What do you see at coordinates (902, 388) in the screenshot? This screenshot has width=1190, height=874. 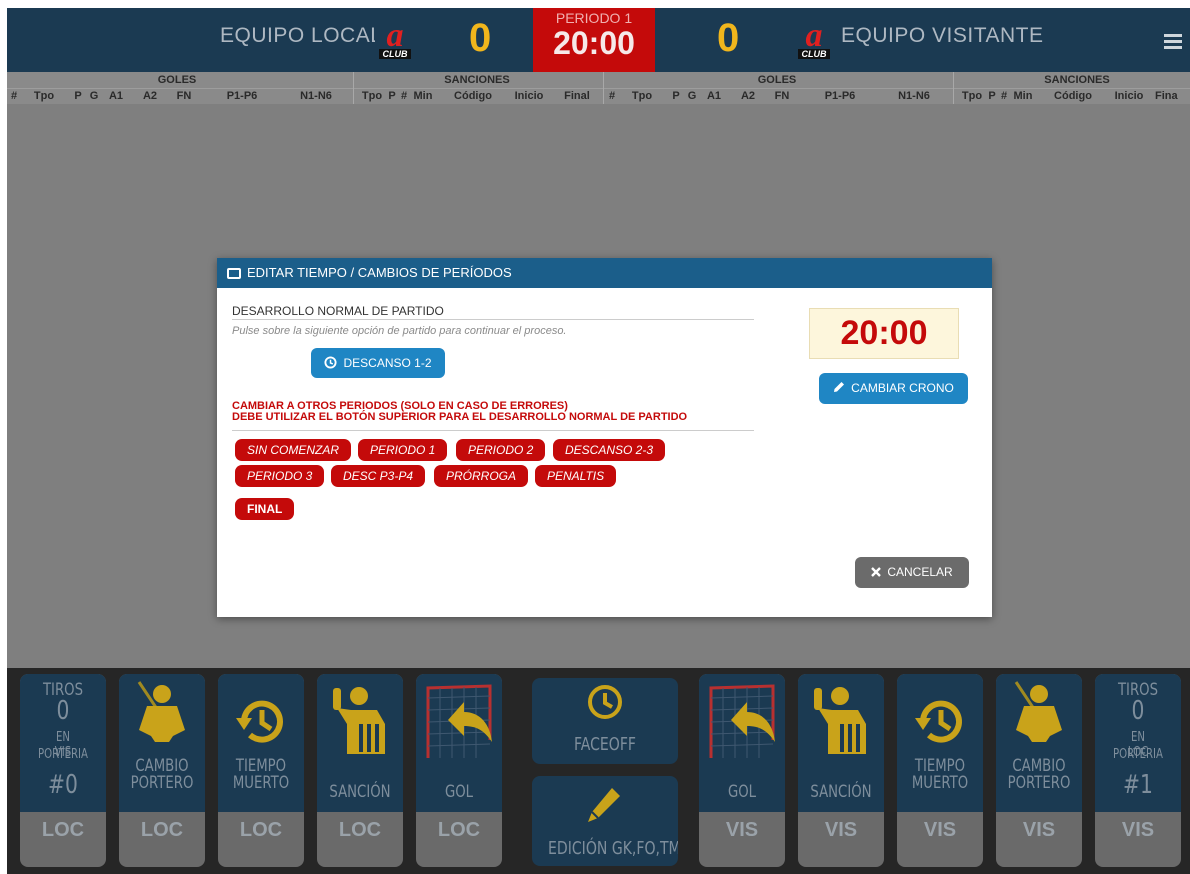 I see `change-clock-label: CAMBIAR CRONO` at bounding box center [902, 388].